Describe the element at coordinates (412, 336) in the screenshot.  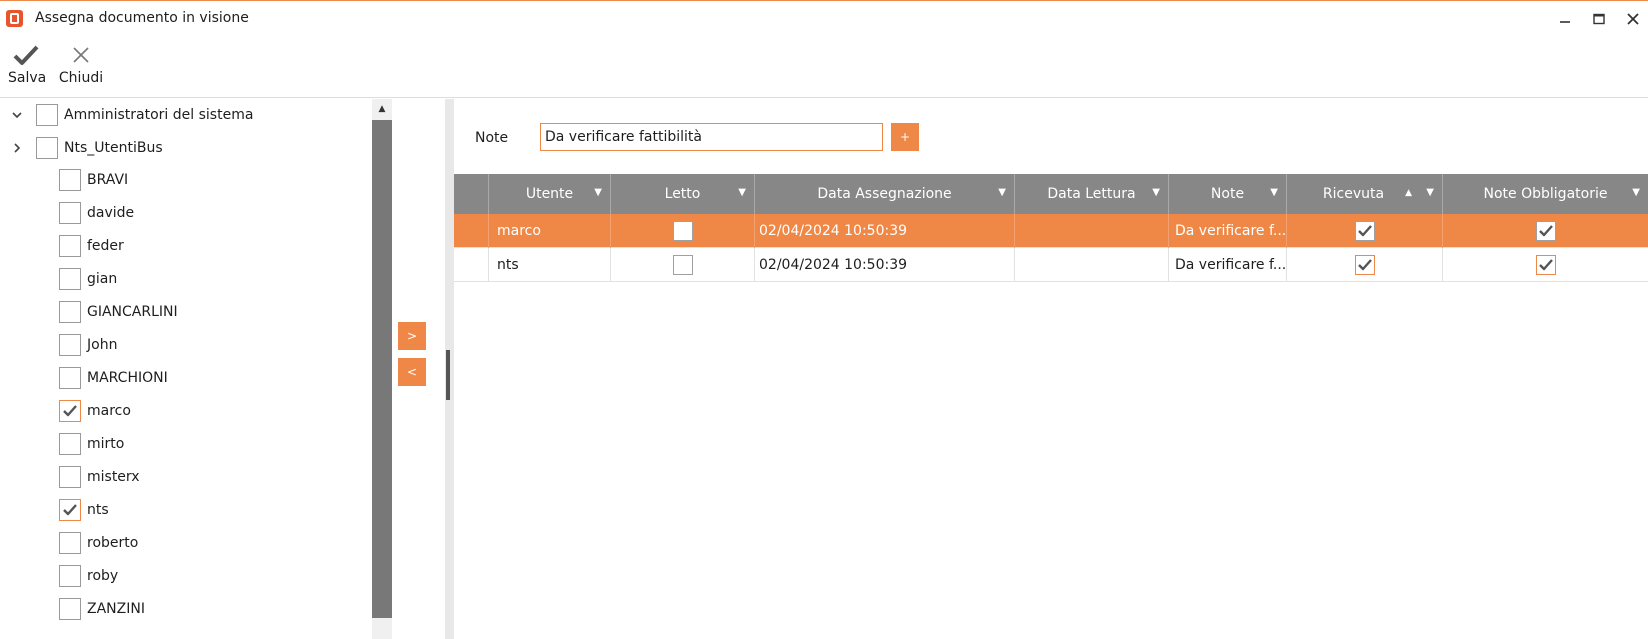
I see `add-user-button: >` at that location.